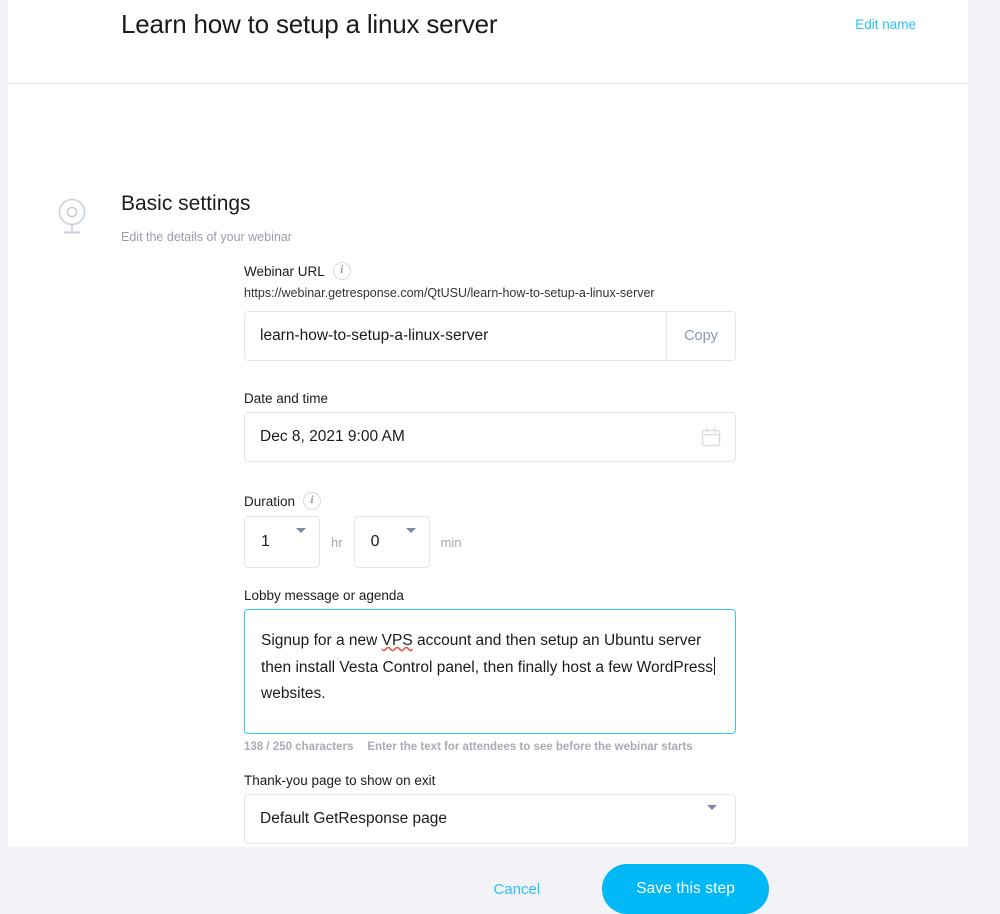 The width and height of the screenshot is (1000, 914). Describe the element at coordinates (265, 541) in the screenshot. I see `duration-hours-value: 1` at that location.